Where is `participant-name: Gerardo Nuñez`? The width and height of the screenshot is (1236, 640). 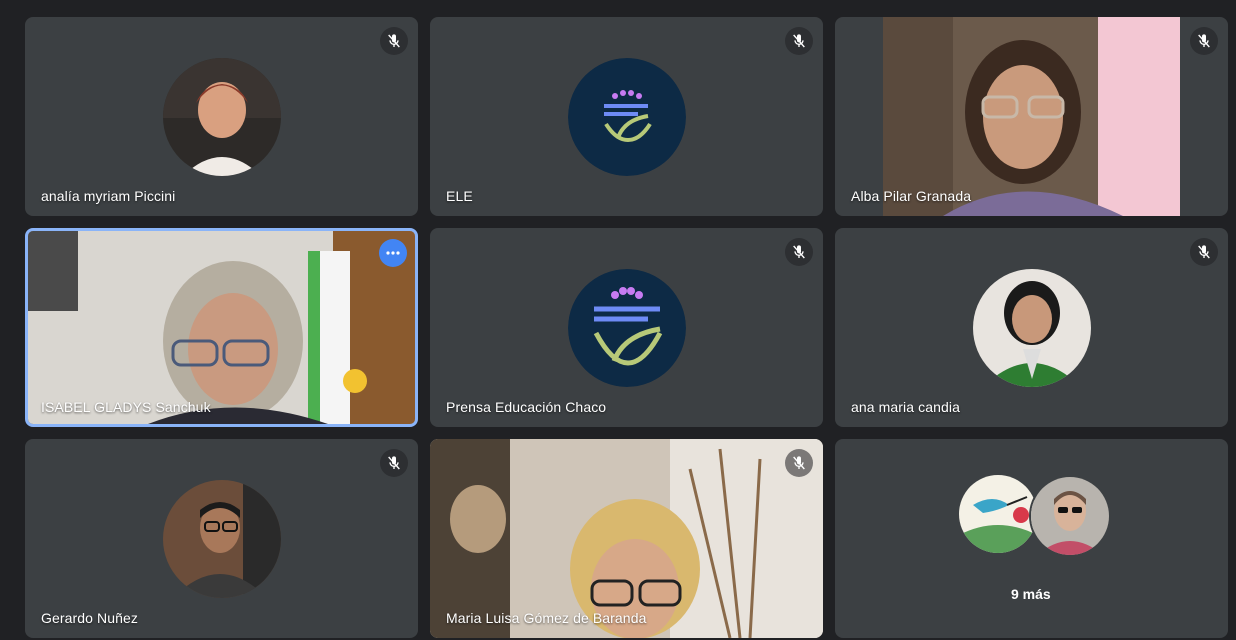
participant-name: Gerardo Nuñez is located at coordinates (90, 618).